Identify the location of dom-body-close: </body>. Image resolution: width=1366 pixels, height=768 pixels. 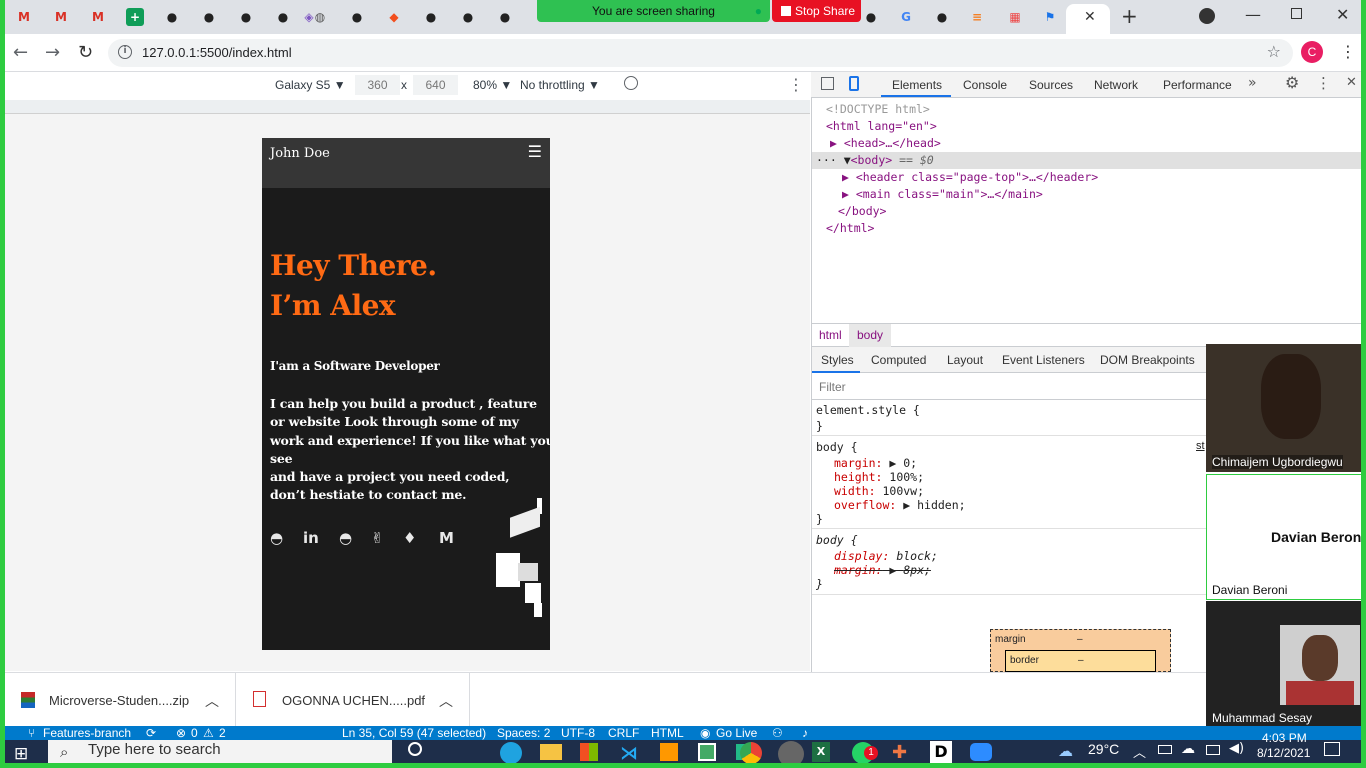
(862, 211).